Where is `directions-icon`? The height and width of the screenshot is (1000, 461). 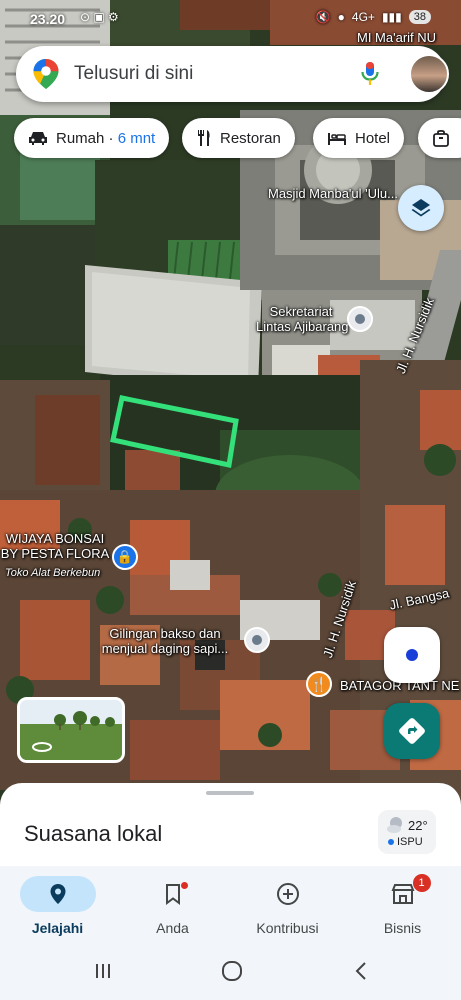 directions-icon is located at coordinates (412, 731).